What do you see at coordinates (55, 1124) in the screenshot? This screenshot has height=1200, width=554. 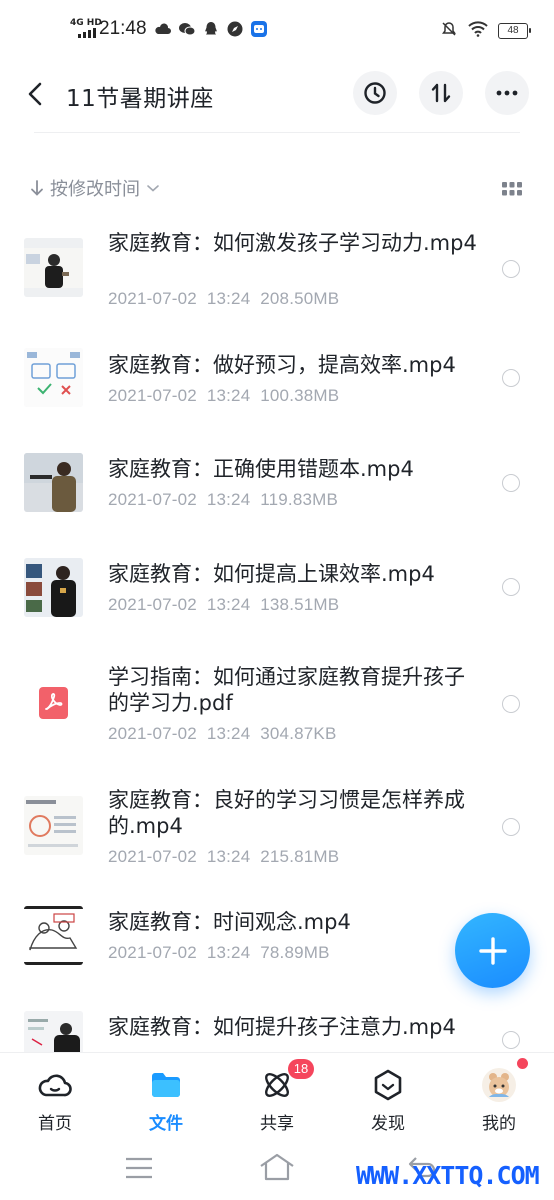 I see `tab-label: 首页` at bounding box center [55, 1124].